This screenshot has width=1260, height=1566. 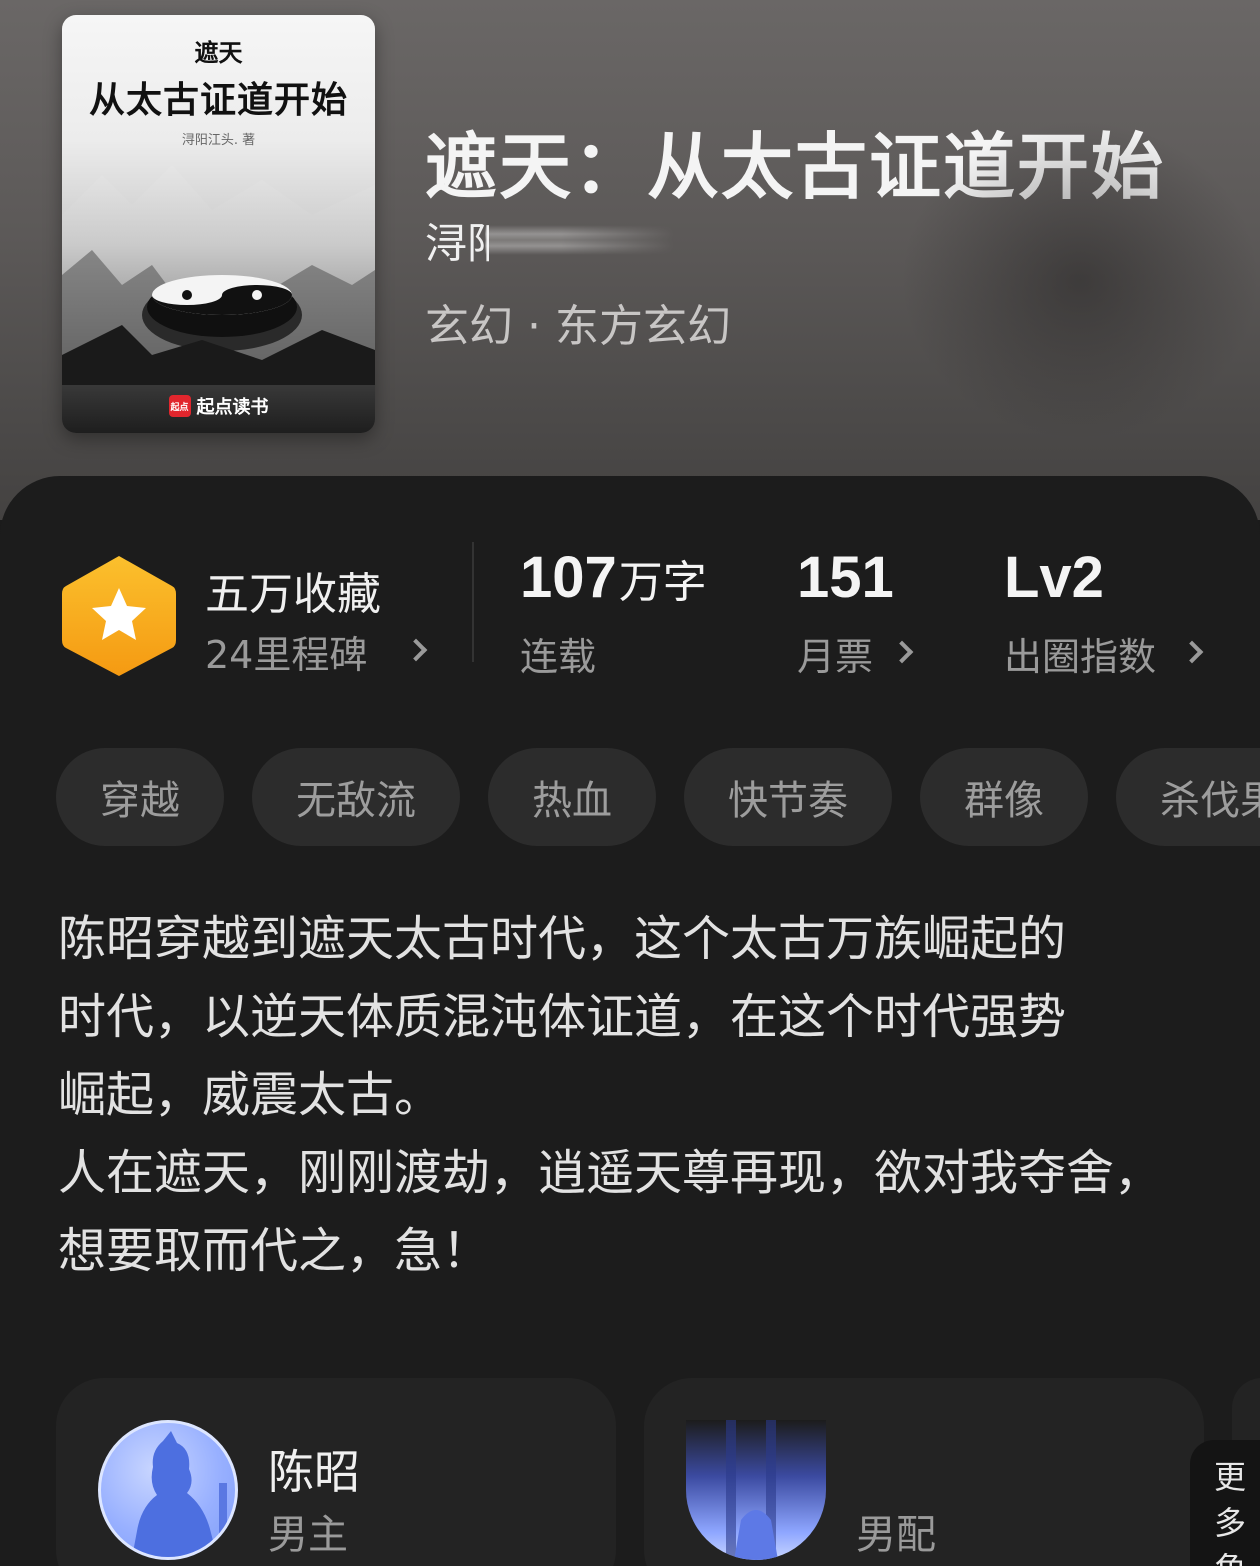 What do you see at coordinates (896, 1535) in the screenshot?
I see `character-role: 男配` at bounding box center [896, 1535].